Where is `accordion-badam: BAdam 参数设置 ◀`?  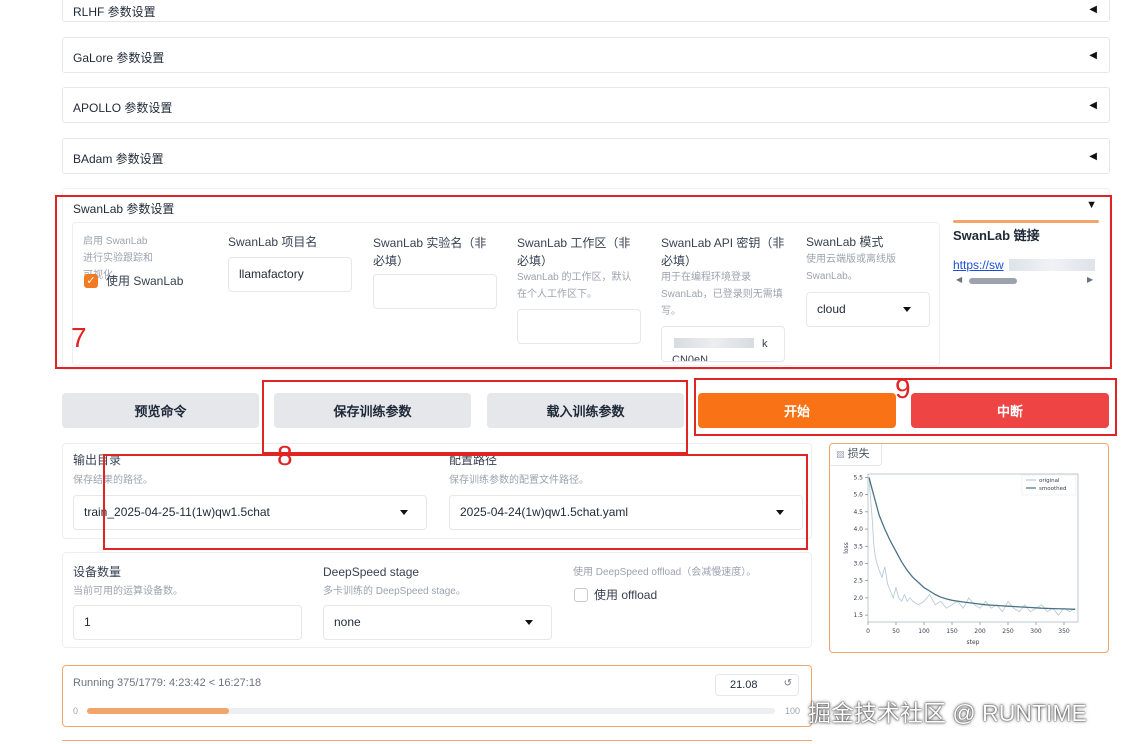 accordion-badam: BAdam 参数设置 ◀ is located at coordinates (586, 156).